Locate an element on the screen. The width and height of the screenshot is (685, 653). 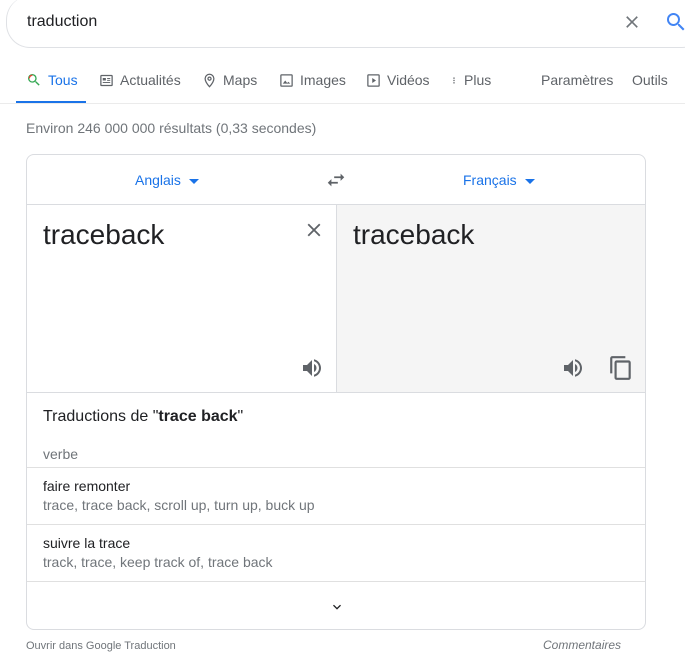
feedback-link: Commentaires is located at coordinates (582, 645).